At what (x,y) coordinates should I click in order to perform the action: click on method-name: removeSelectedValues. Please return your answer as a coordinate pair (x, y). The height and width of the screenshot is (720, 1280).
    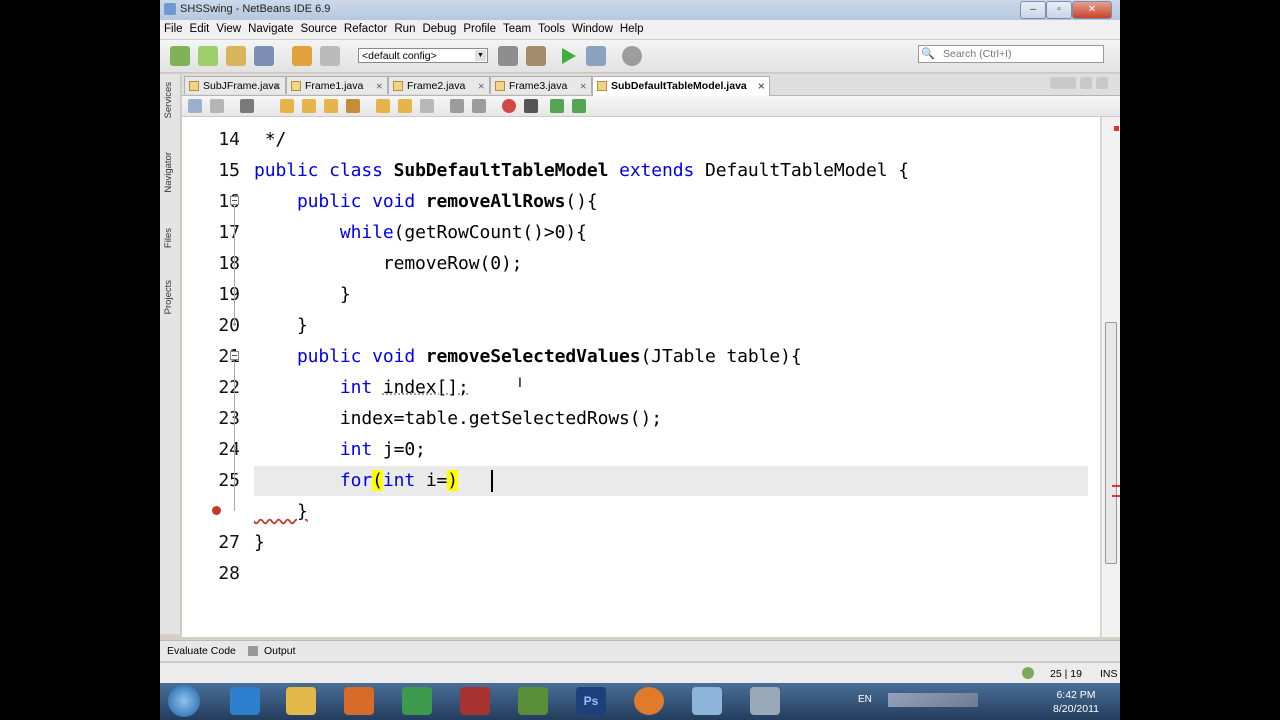
    Looking at the image, I should click on (533, 356).